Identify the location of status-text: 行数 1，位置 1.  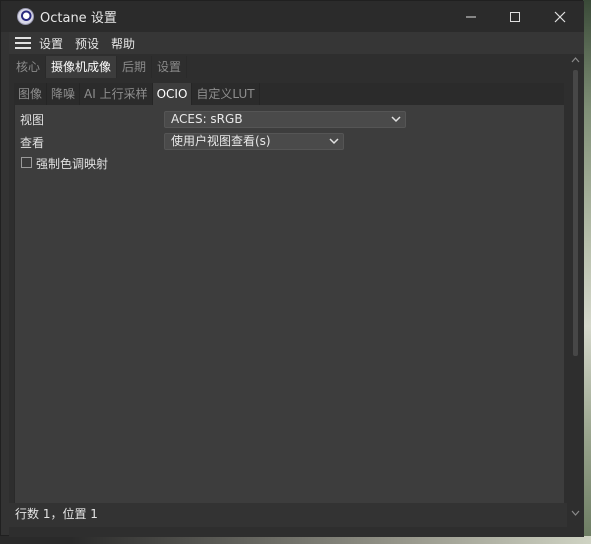
(56, 514).